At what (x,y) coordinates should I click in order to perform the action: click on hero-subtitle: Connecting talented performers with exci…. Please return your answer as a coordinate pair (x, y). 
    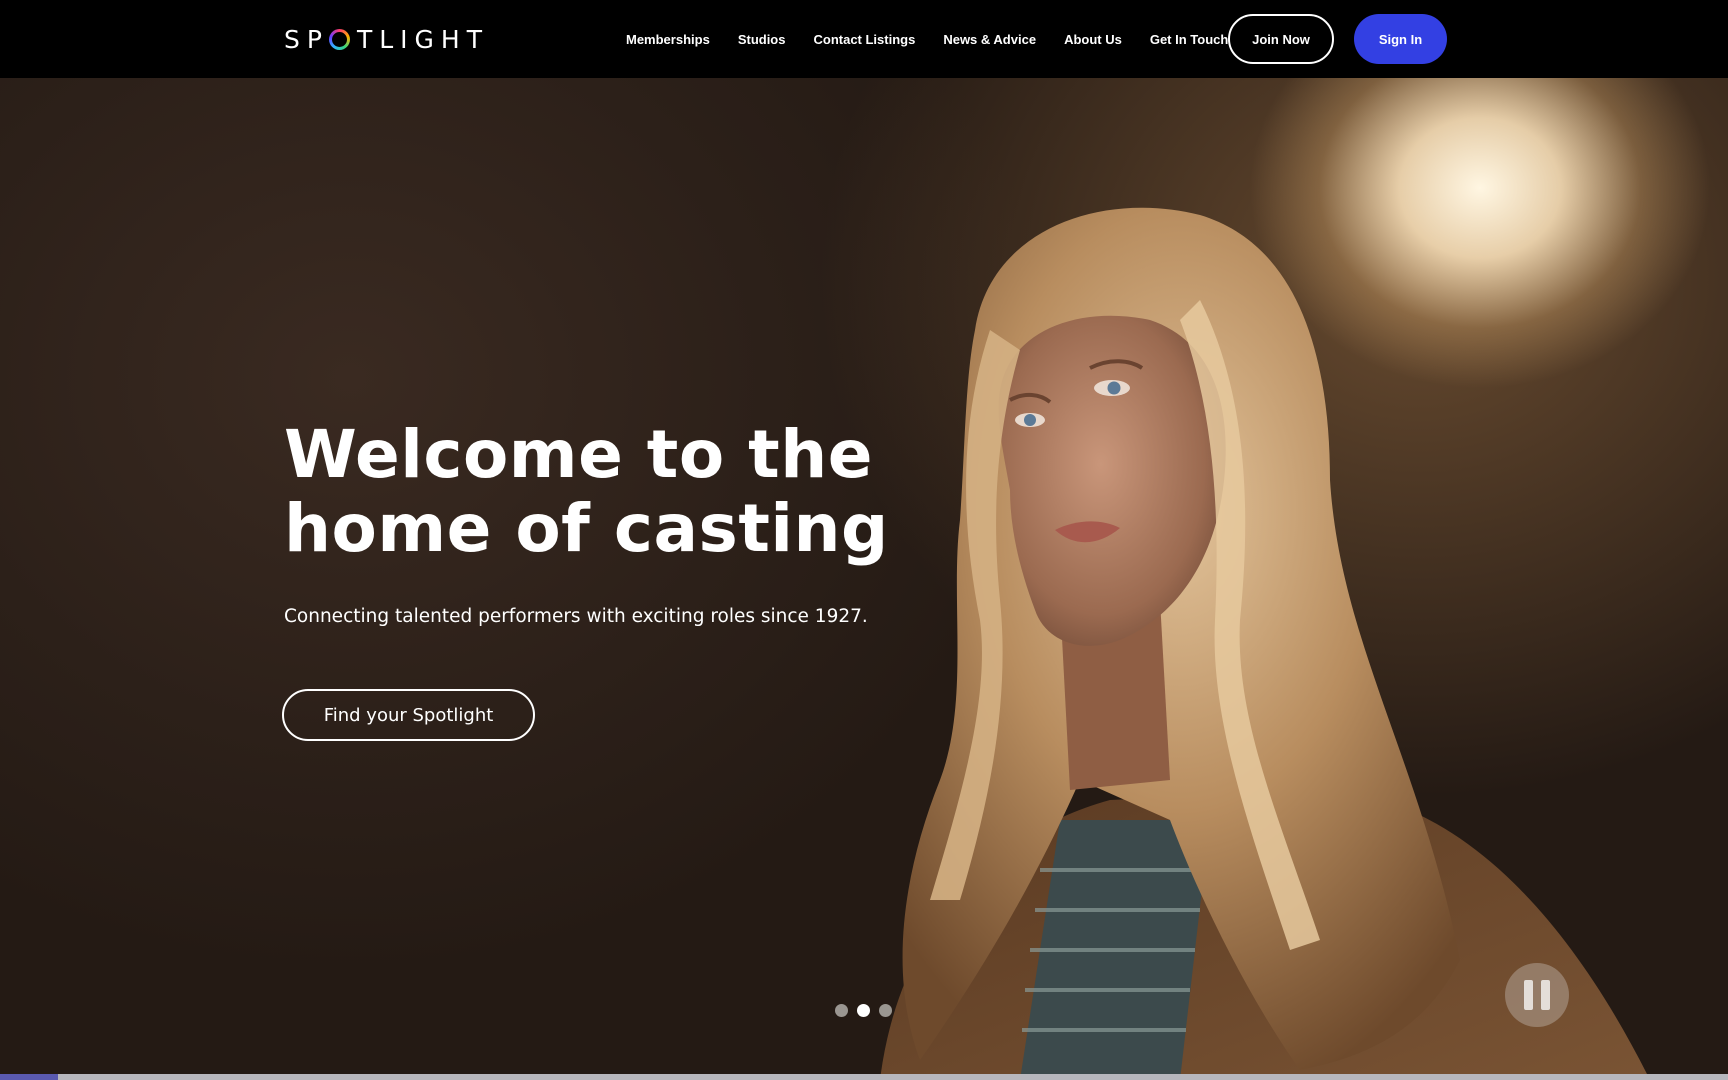
    Looking at the image, I should click on (576, 616).